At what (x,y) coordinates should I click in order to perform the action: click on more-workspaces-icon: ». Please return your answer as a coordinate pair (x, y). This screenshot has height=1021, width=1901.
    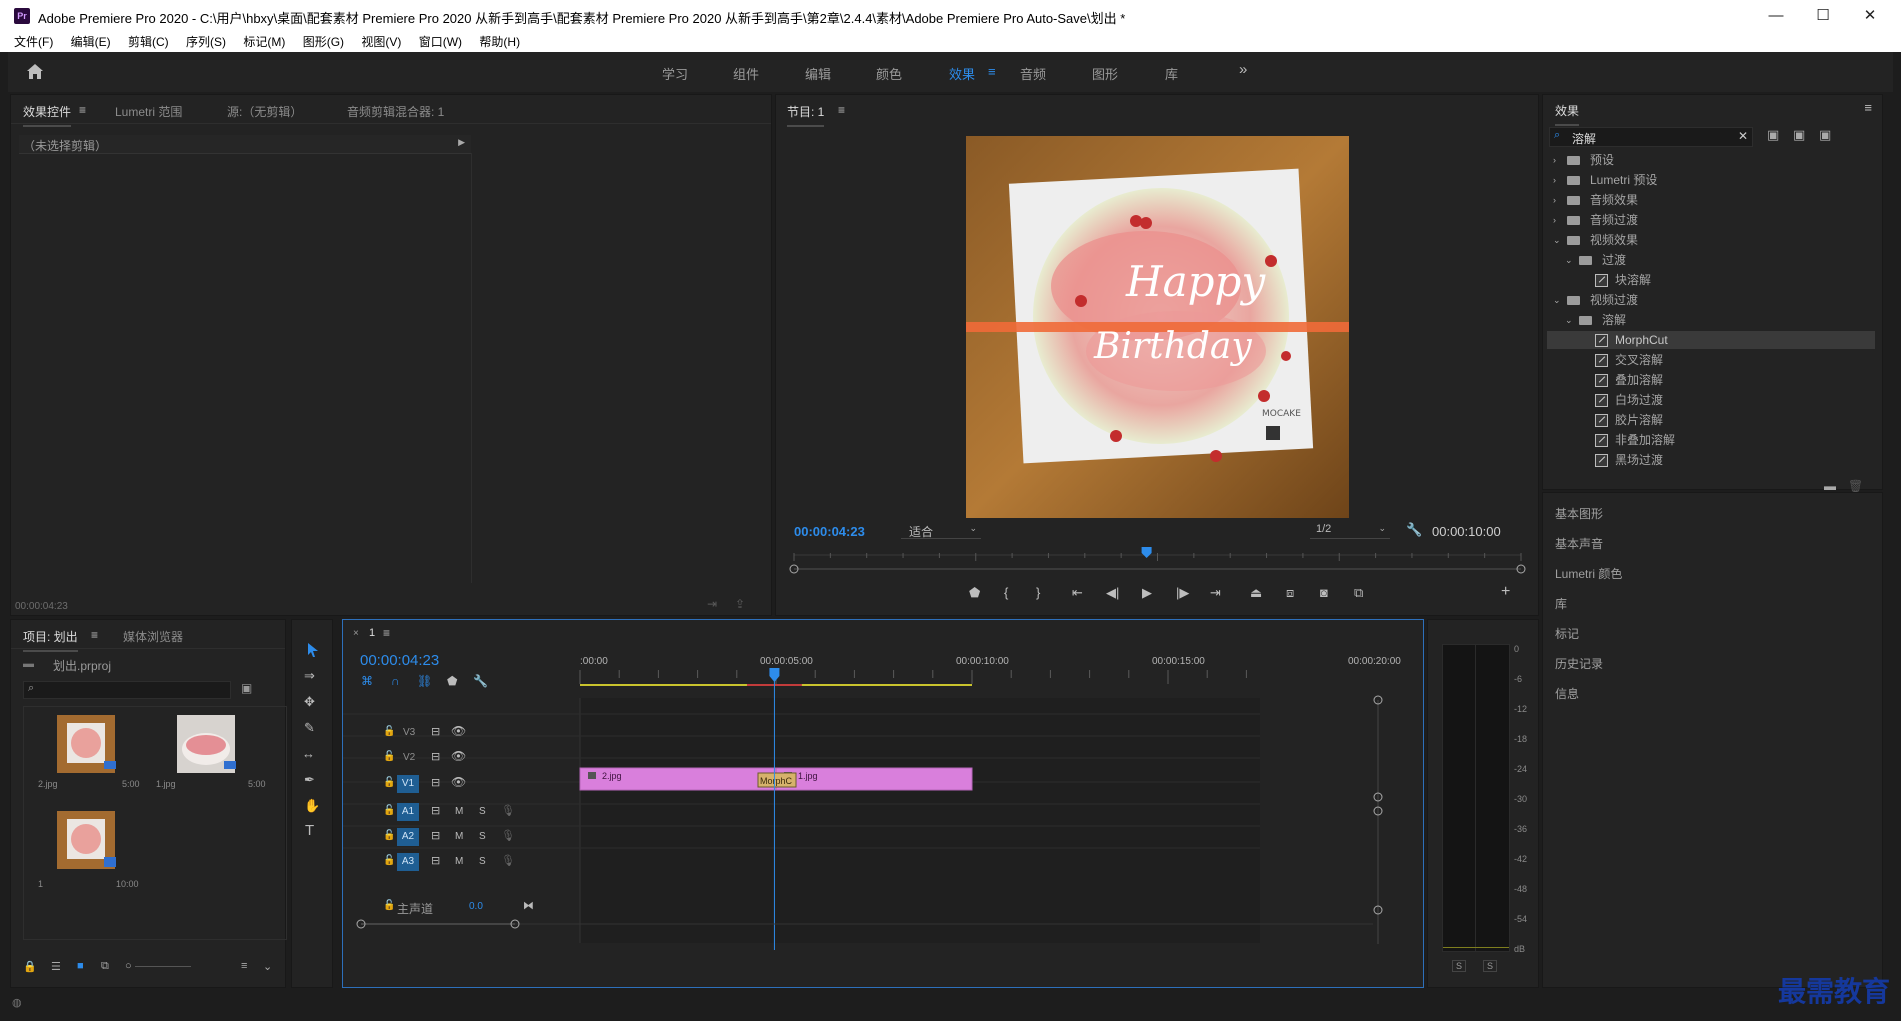
    Looking at the image, I should click on (1243, 69).